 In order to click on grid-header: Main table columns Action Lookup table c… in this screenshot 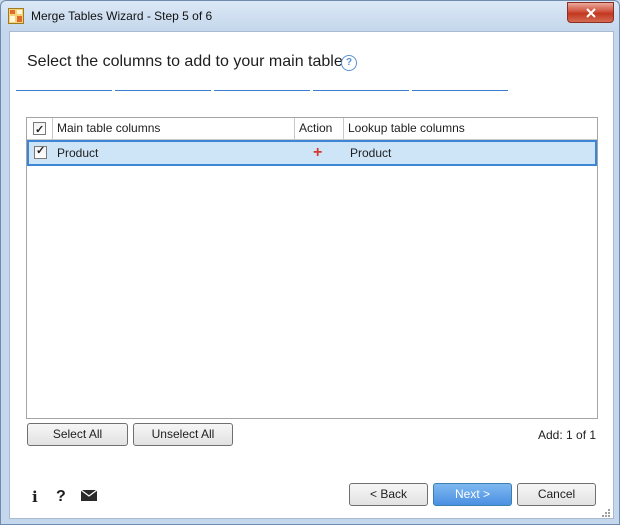, I will do `click(312, 129)`.